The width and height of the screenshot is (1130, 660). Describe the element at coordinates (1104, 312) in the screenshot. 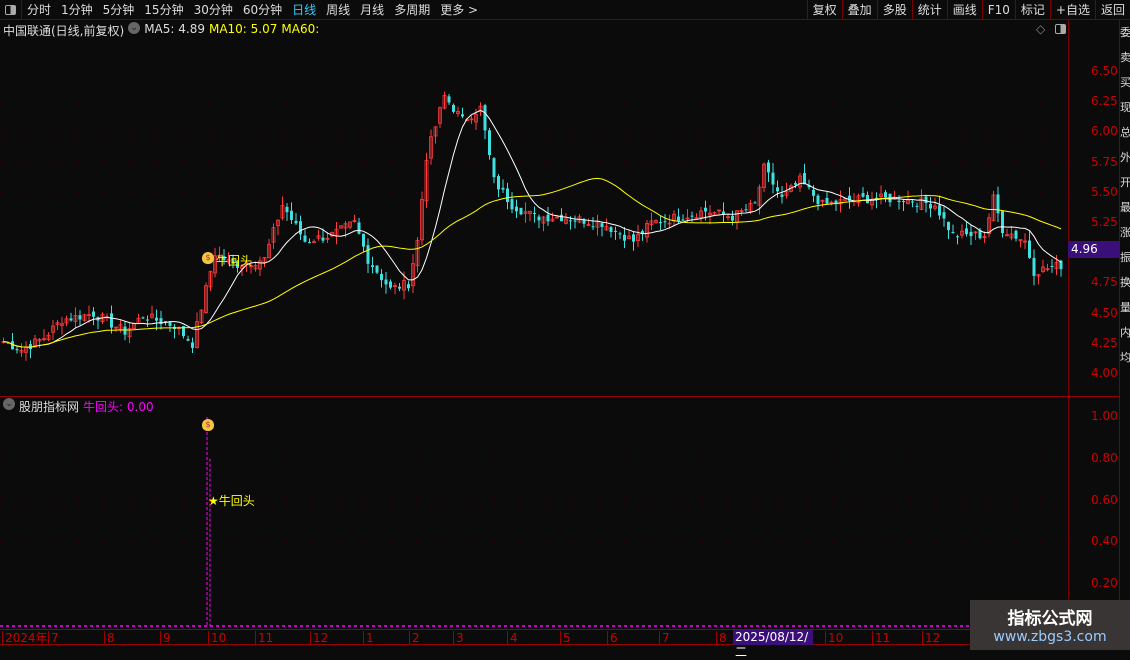

I see `price-tick: 4.50` at that location.